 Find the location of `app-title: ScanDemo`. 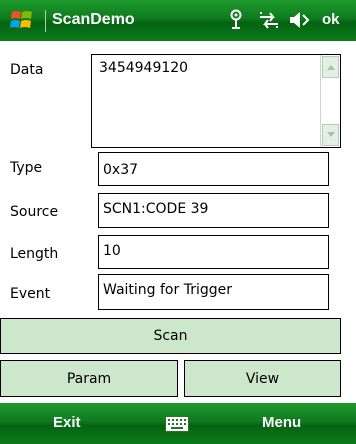

app-title: ScanDemo is located at coordinates (93, 19).